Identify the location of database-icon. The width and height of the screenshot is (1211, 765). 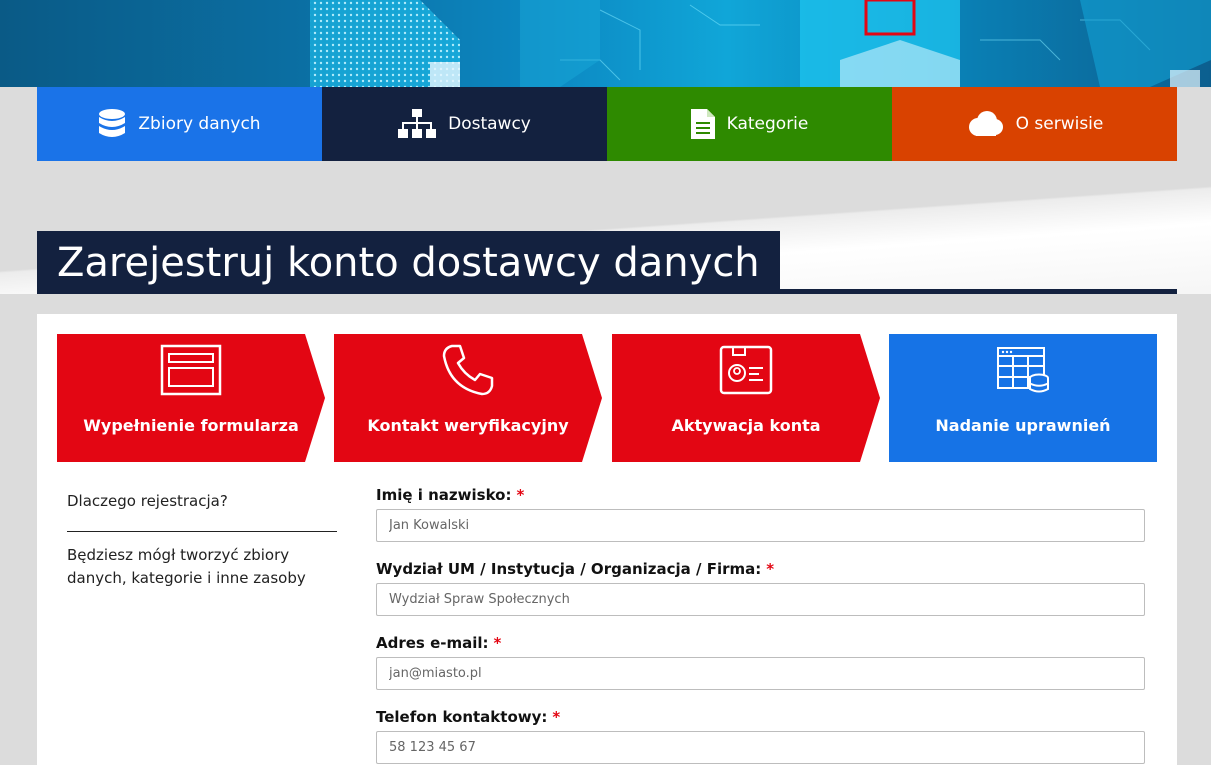
(112, 124).